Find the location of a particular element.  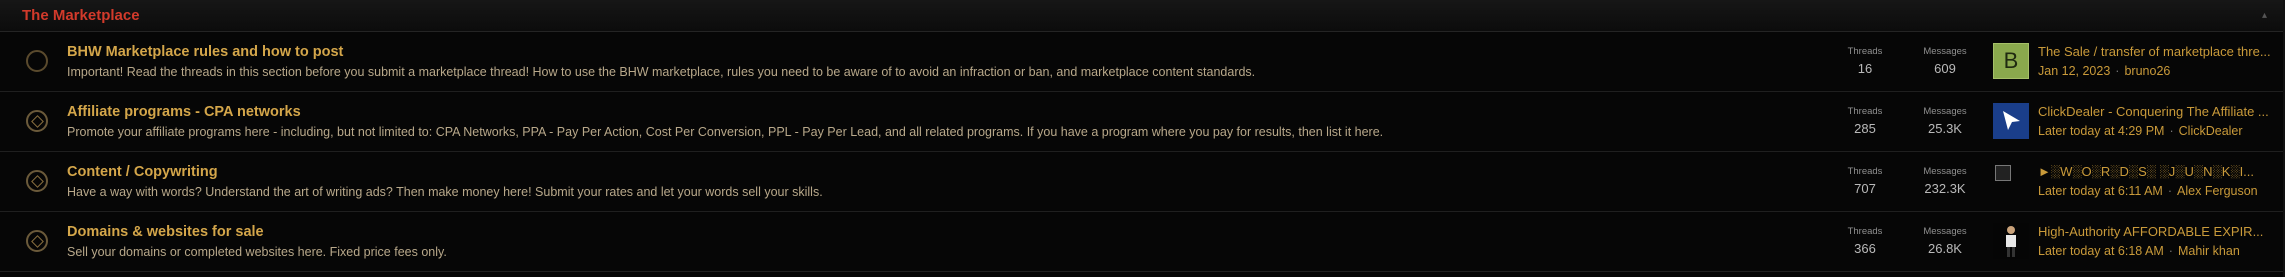

forum-title-link: Domains & websites for sale is located at coordinates (165, 232).